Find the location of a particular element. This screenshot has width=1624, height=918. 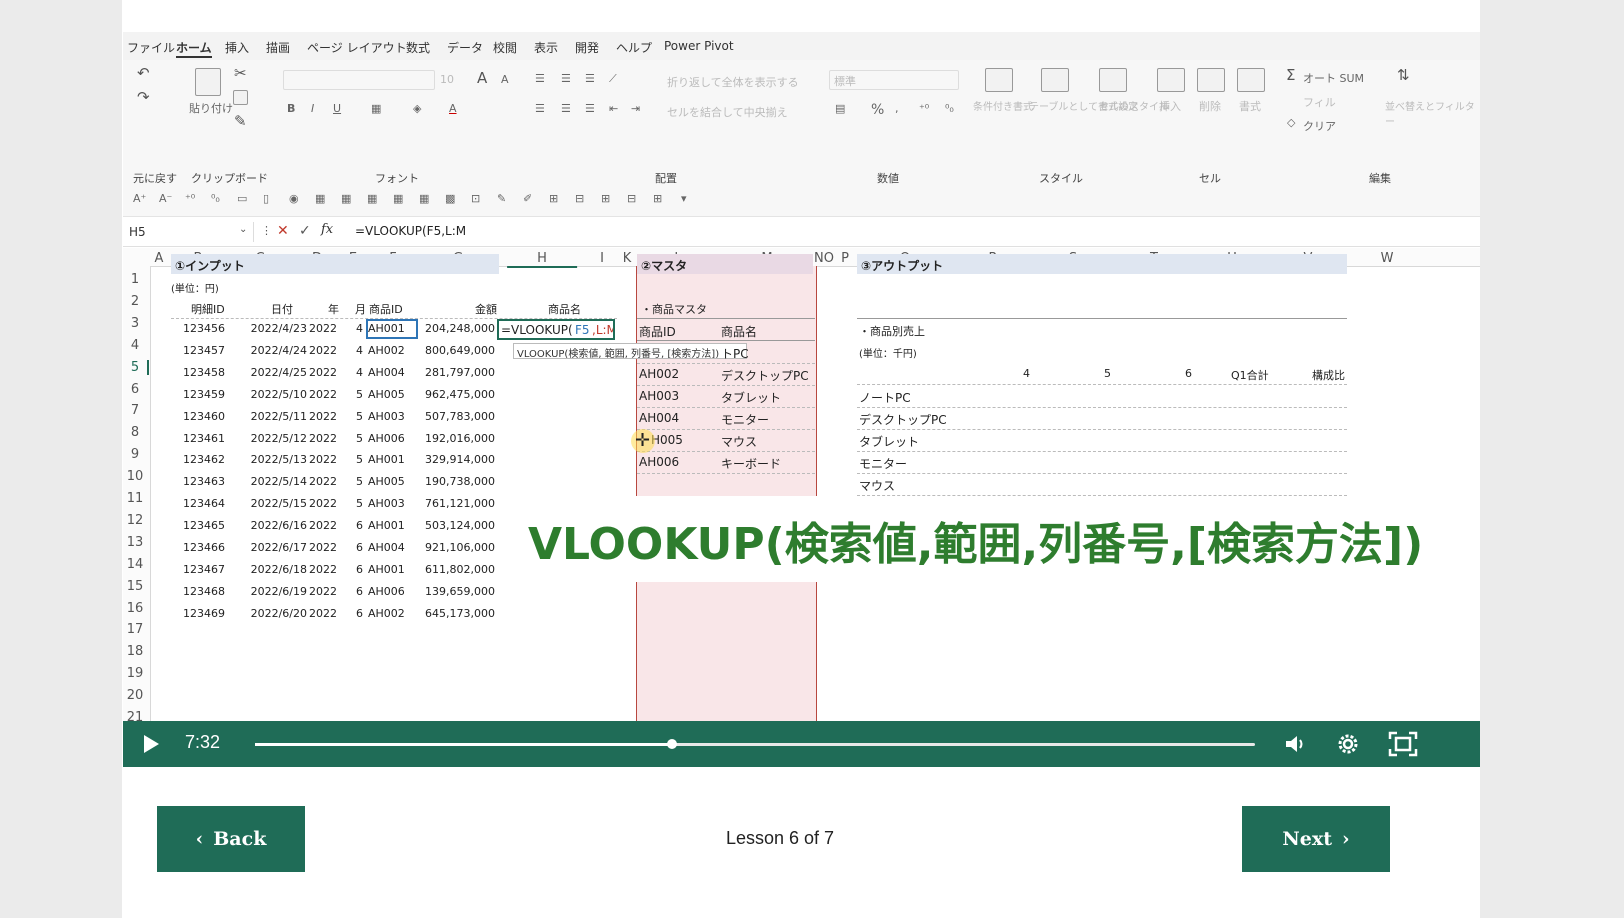

input-cell: 611,802,000 is located at coordinates (459, 569).